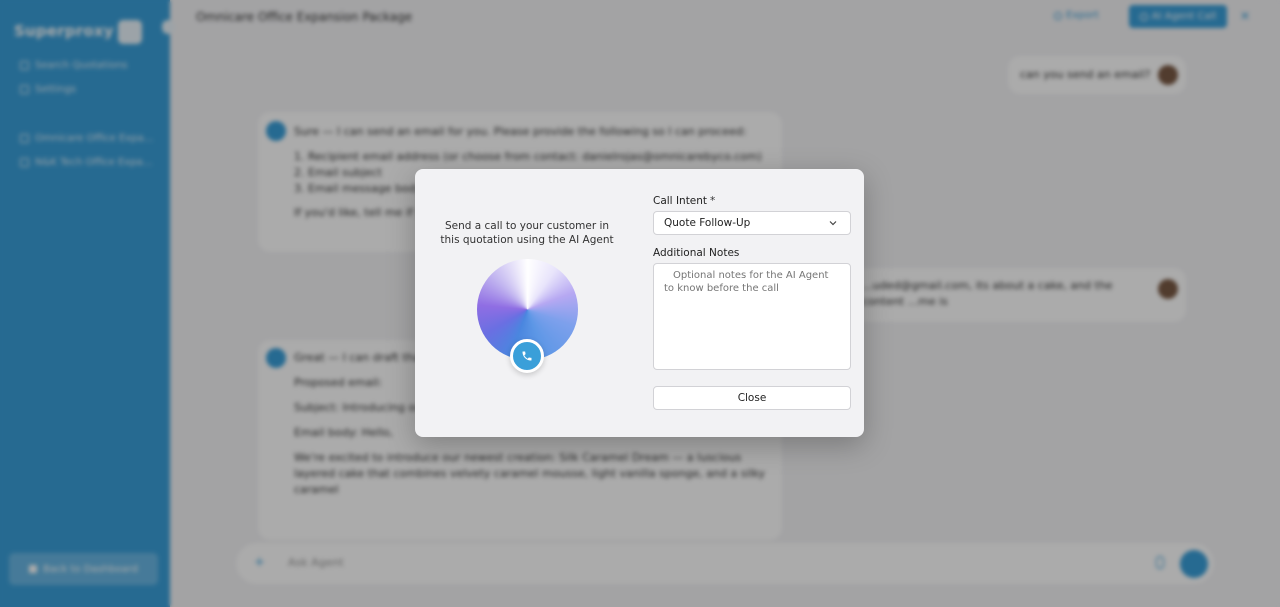 This screenshot has height=607, width=1280. What do you see at coordinates (680, 201) in the screenshot?
I see `call-intent-label-text: Call Intent` at bounding box center [680, 201].